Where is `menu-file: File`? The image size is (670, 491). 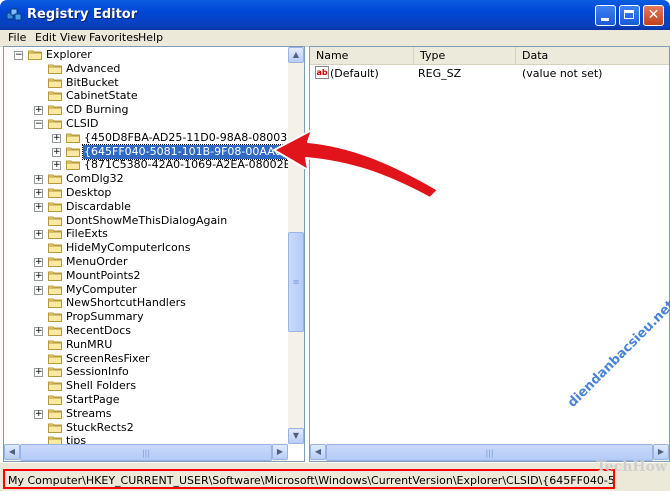
menu-file: File is located at coordinates (17, 37).